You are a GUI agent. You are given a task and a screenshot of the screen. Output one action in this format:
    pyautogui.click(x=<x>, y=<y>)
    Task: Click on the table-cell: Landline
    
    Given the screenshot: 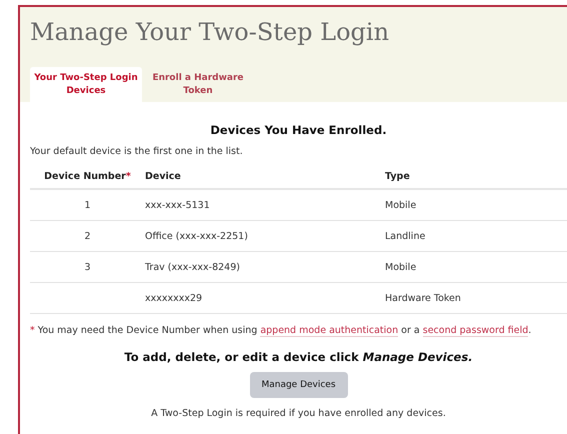 What is the action you would take?
    pyautogui.click(x=405, y=236)
    